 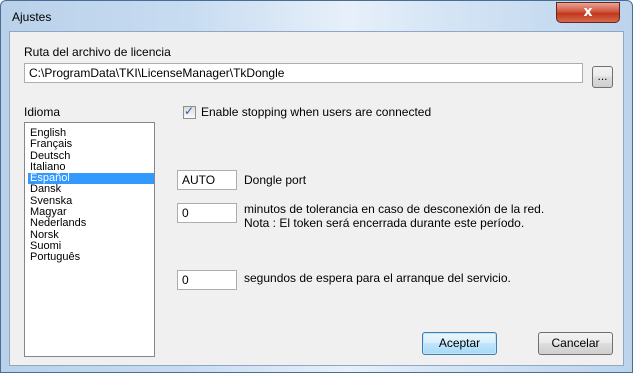 I want to click on language-item: Português, so click(x=91, y=257).